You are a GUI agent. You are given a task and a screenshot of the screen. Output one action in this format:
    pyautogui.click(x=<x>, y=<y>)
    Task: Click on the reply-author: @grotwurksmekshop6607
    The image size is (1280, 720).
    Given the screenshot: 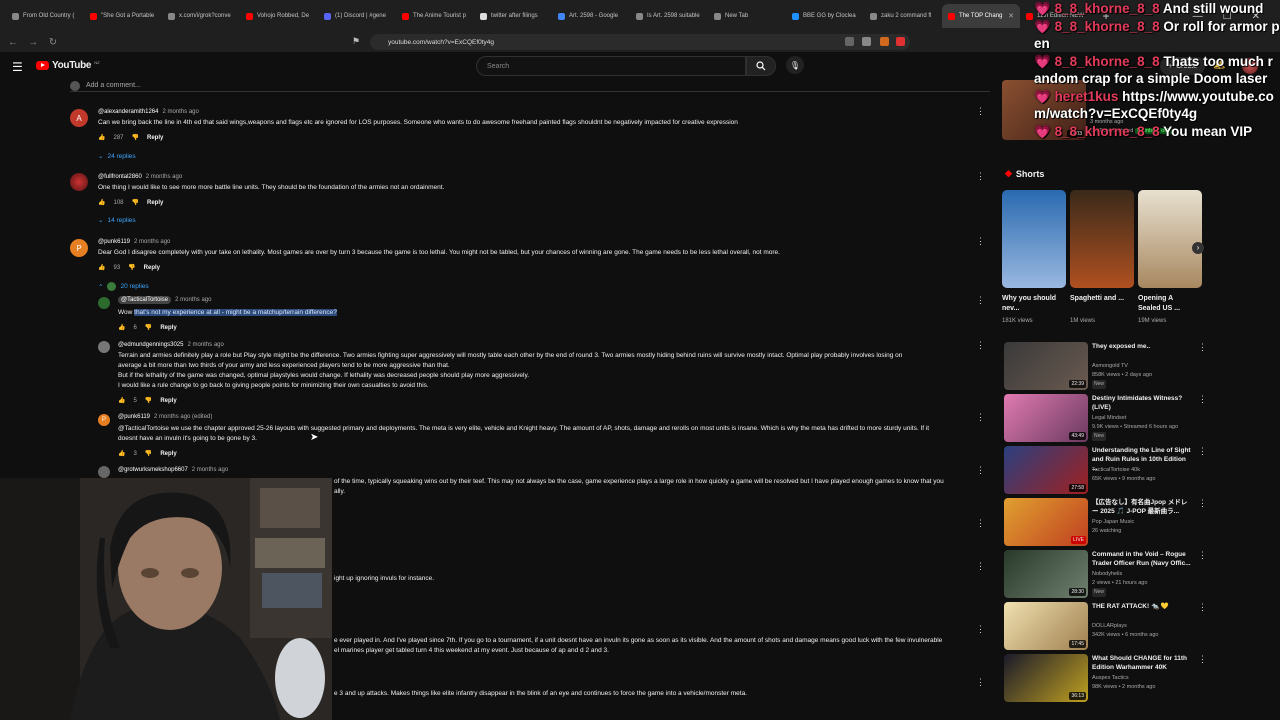 What is the action you would take?
    pyautogui.click(x=153, y=470)
    